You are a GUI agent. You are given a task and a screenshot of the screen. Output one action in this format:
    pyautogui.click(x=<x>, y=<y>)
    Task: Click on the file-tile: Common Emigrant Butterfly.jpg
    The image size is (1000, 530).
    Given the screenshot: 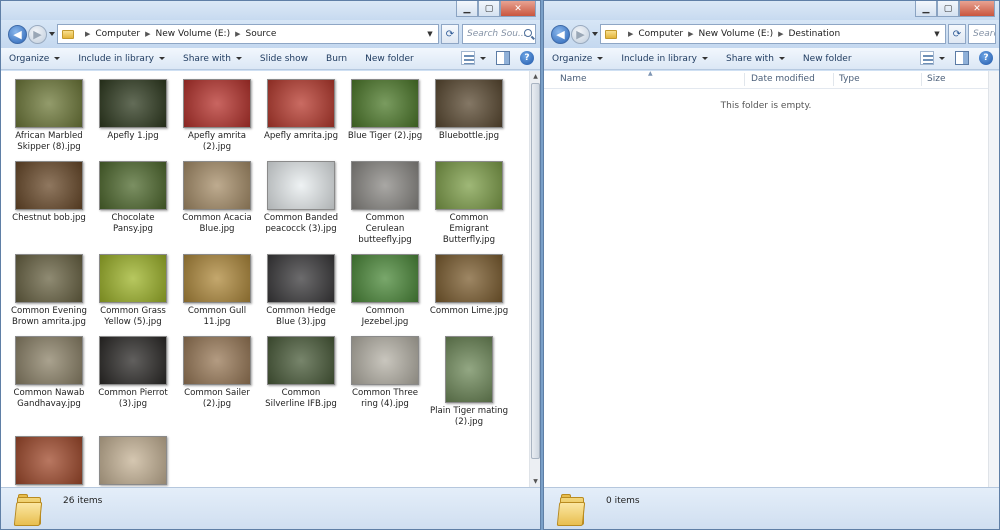 What is the action you would take?
    pyautogui.click(x=469, y=202)
    